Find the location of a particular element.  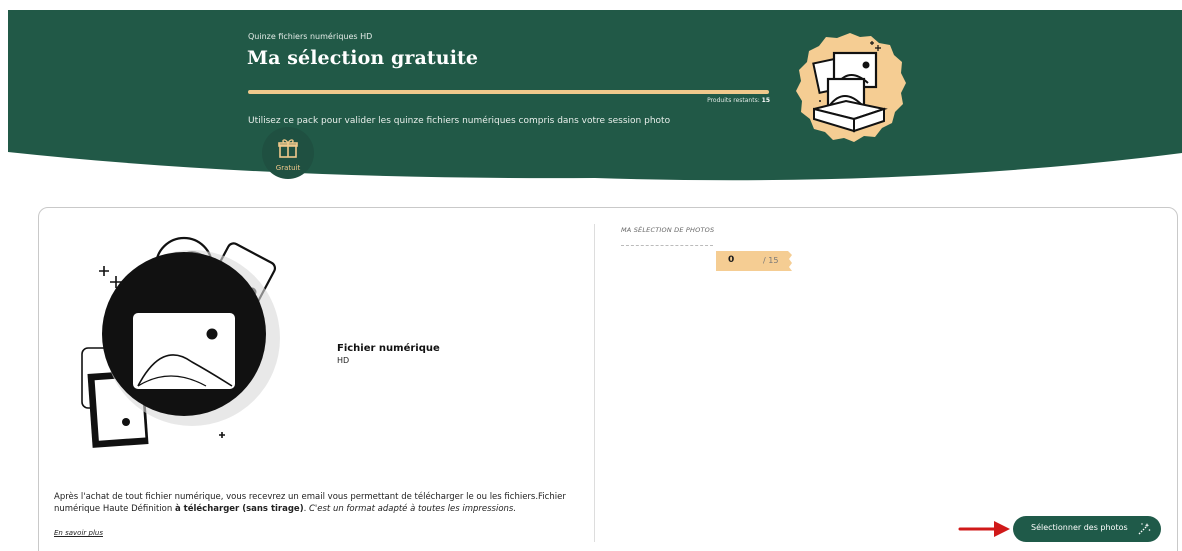

magic-wand-icon is located at coordinates (1144, 529).